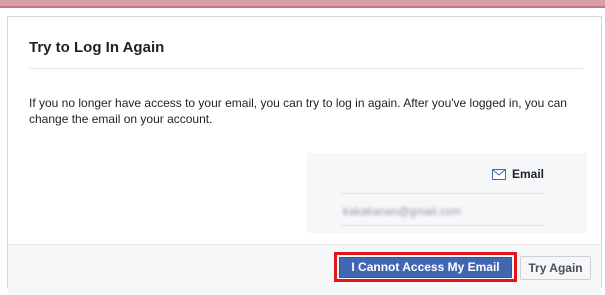 Image resolution: width=605 pixels, height=295 pixels. I want to click on masked-email-value: kakakanan@gmail.com, so click(402, 212).